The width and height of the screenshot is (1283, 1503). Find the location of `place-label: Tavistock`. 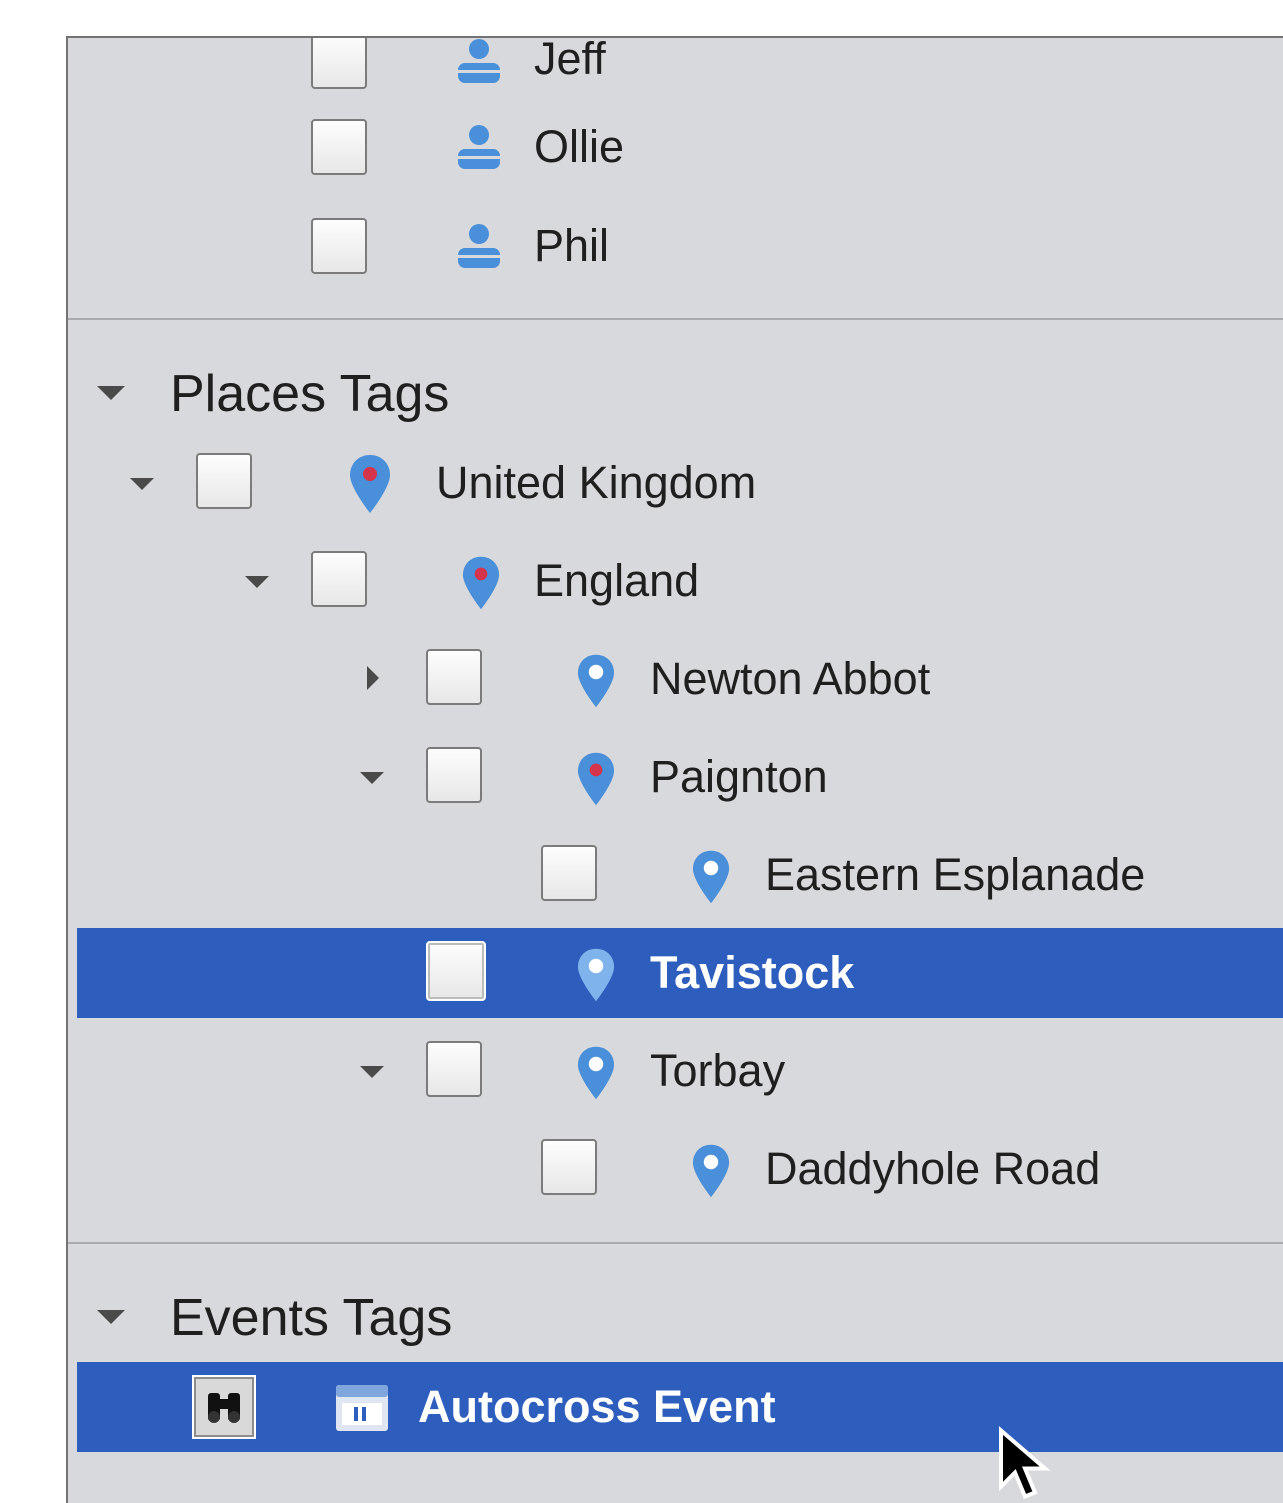

place-label: Tavistock is located at coordinates (752, 972).